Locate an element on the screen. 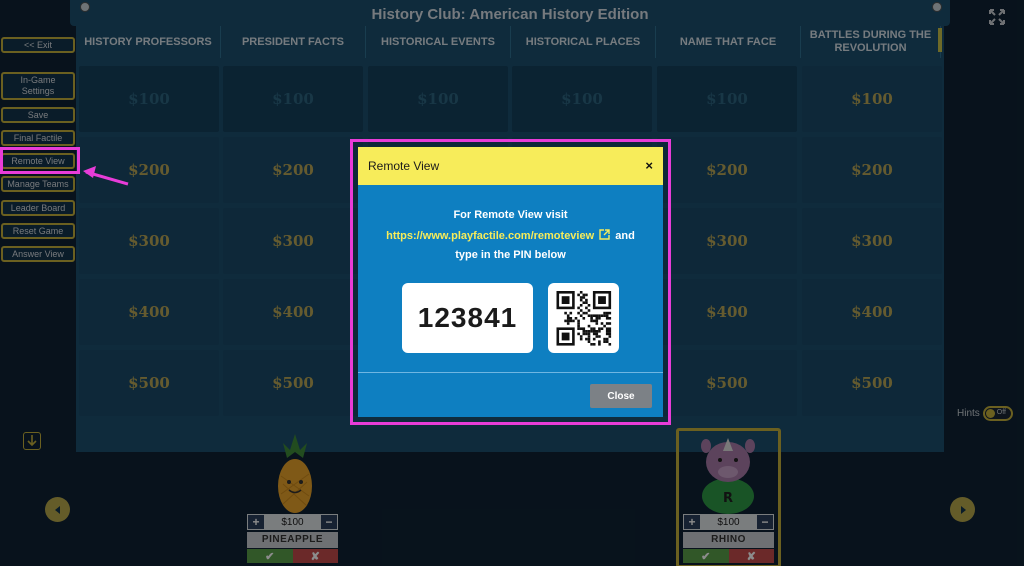  pointer-arrow-icon is located at coordinates (106, 176).